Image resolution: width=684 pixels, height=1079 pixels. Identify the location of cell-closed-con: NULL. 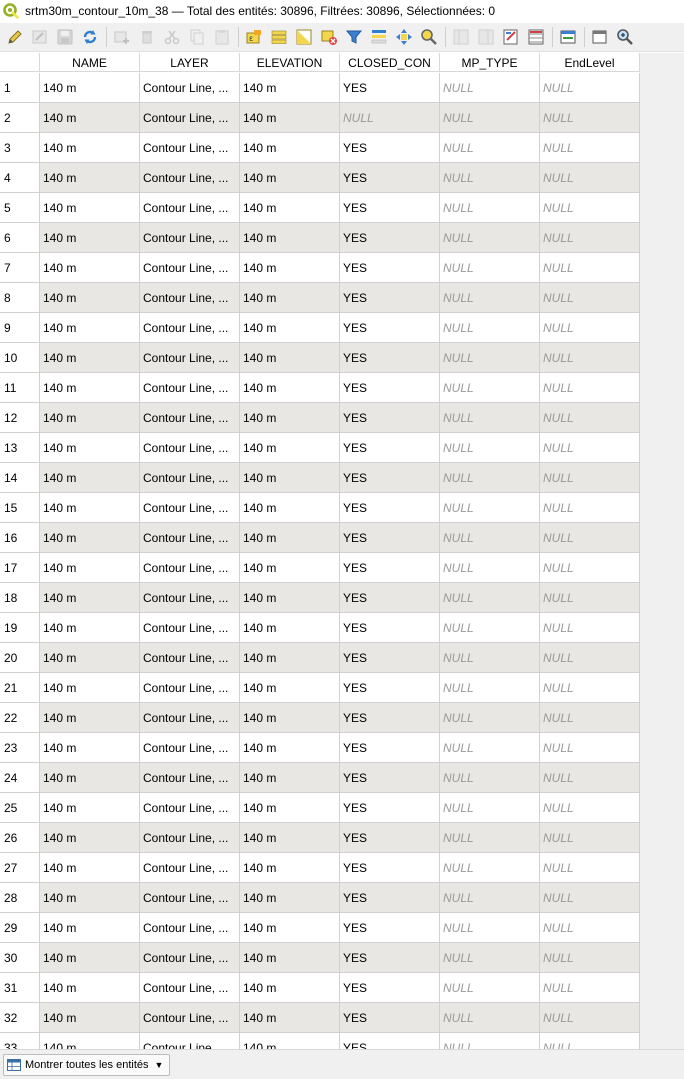
(390, 118).